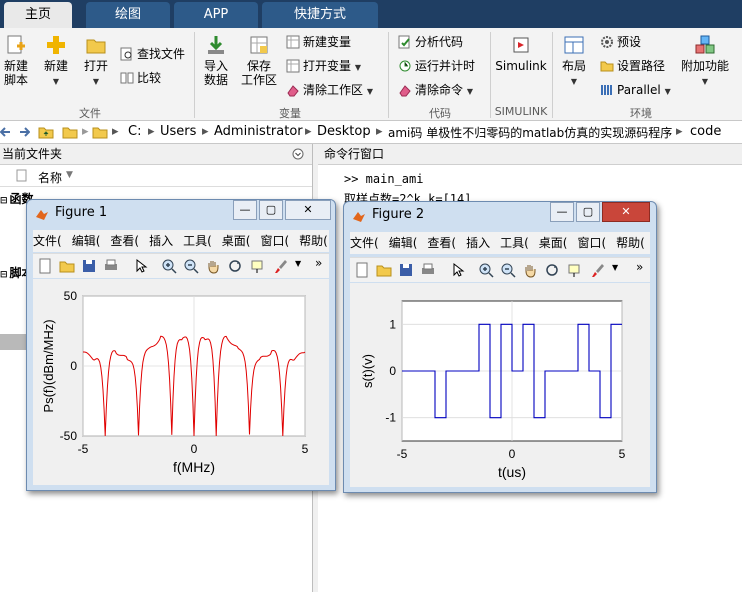 The height and width of the screenshot is (592, 742). I want to click on new-button: 新建 ▼, so click(56, 61).